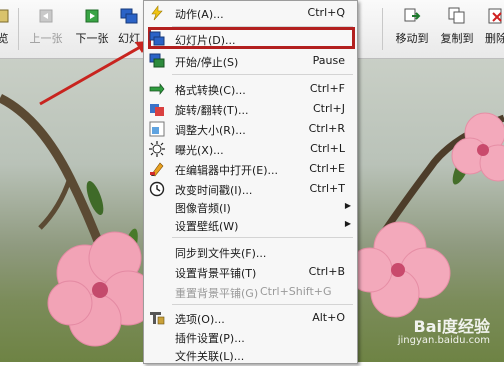 The width and height of the screenshot is (504, 366). What do you see at coordinates (157, 149) in the screenshot?
I see `exposure-icon` at bounding box center [157, 149].